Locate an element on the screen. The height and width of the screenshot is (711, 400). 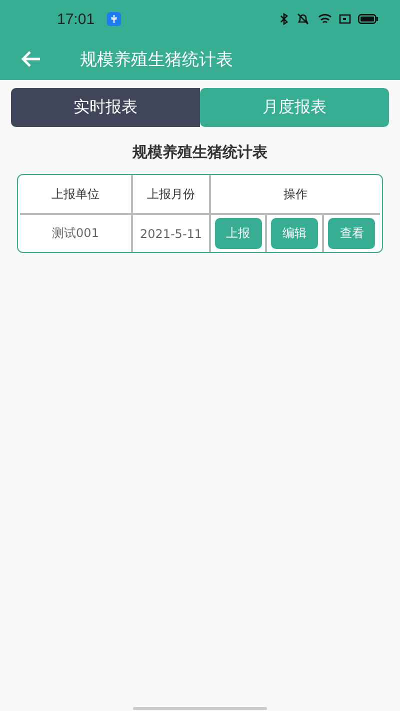
screen-icon is located at coordinates (345, 19).